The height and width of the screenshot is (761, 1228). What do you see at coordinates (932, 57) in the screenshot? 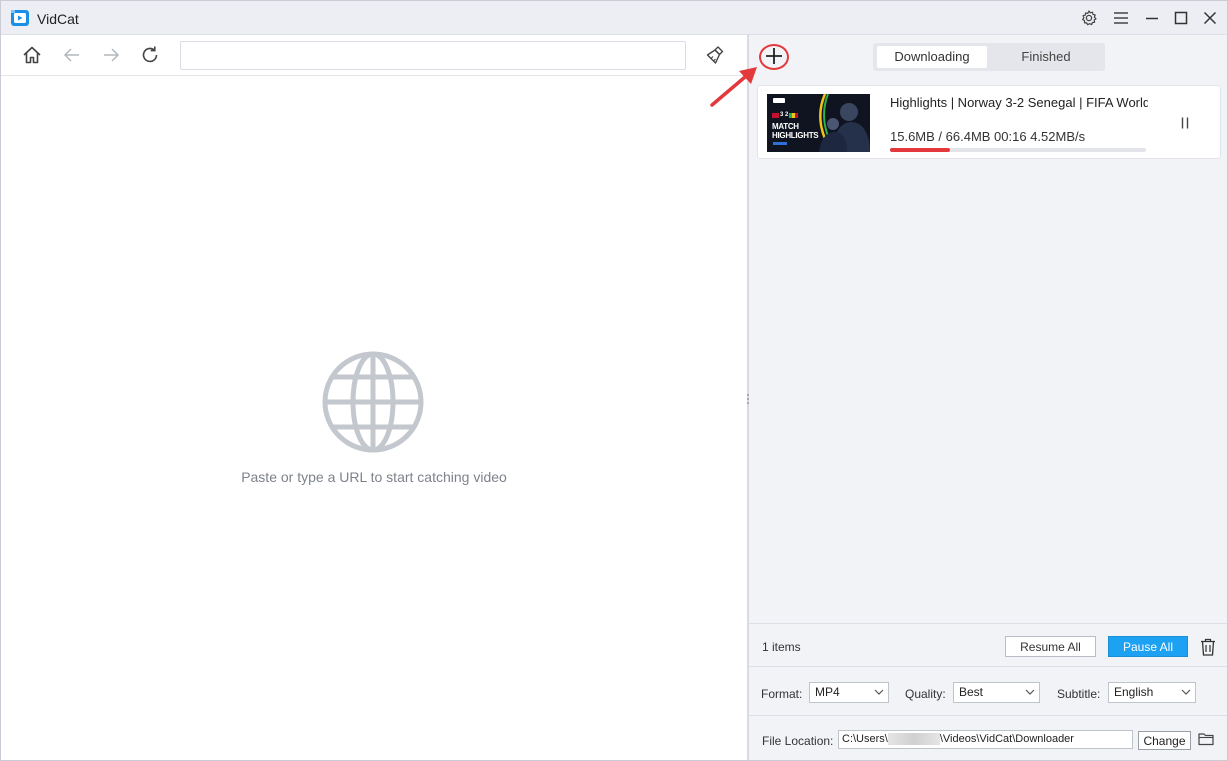
I see `tab-downloading: Downloading` at bounding box center [932, 57].